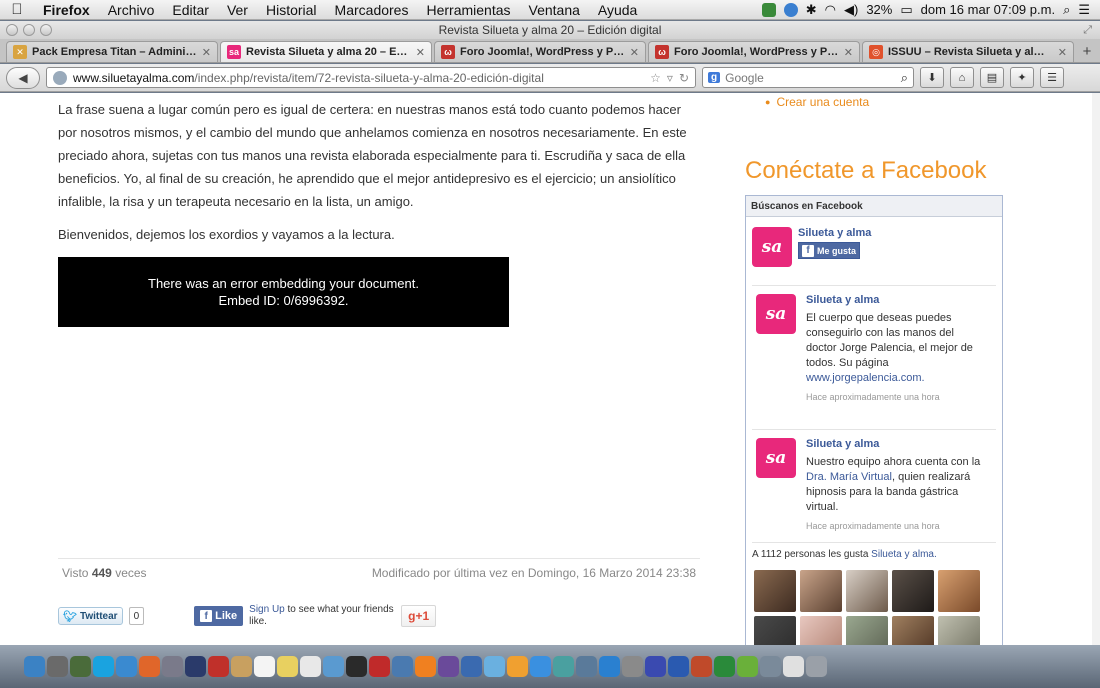  What do you see at coordinates (879, 9) in the screenshot?
I see `battery-percent: 32%` at bounding box center [879, 9].